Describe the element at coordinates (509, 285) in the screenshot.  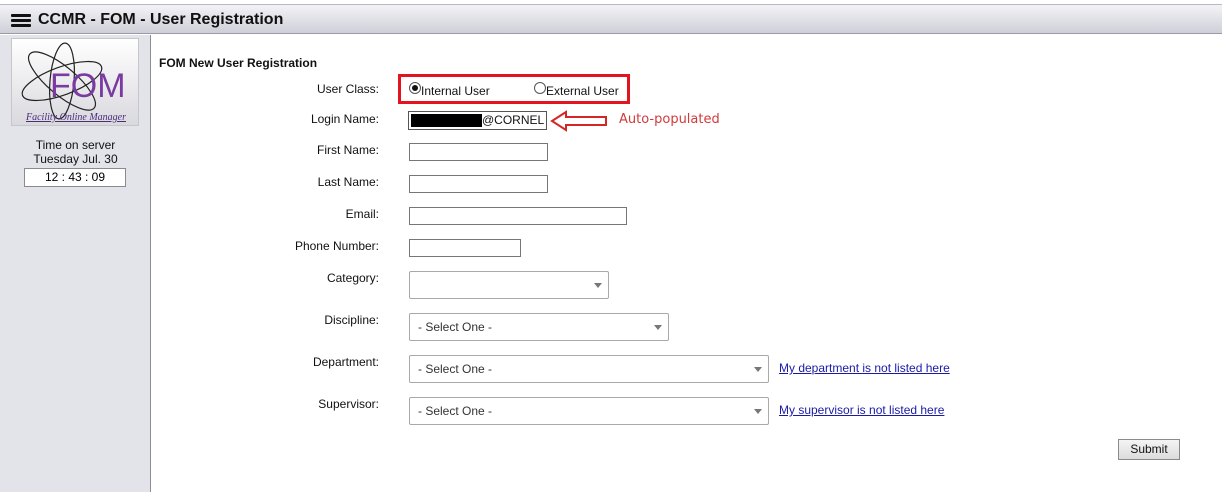
I see `category-select` at that location.